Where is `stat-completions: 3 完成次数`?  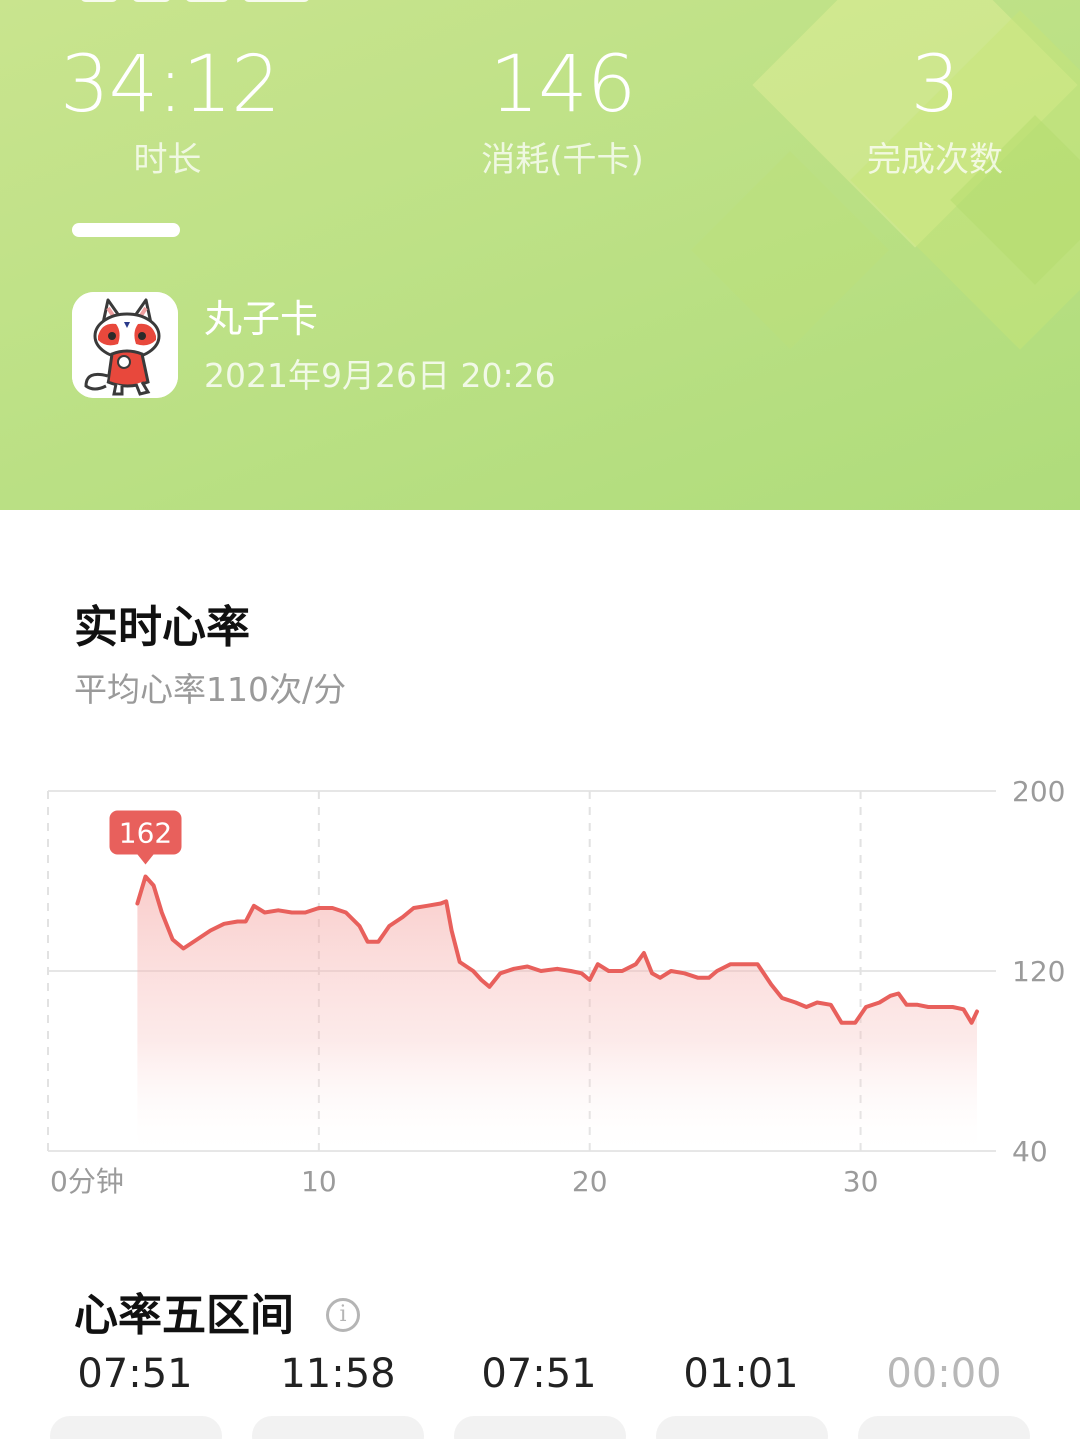 stat-completions: 3 完成次数 is located at coordinates (935, 110).